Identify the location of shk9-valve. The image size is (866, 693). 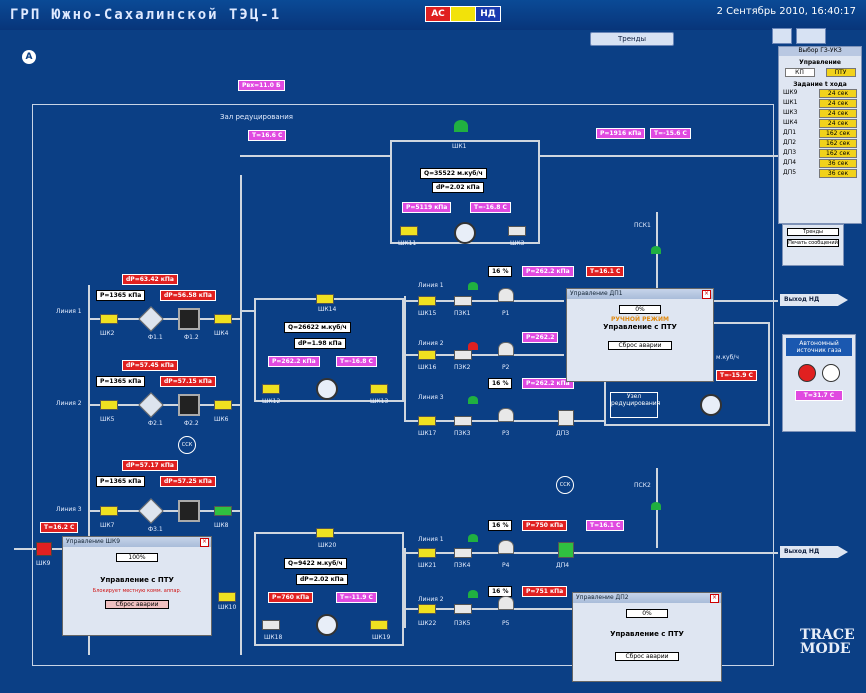
(44, 549).